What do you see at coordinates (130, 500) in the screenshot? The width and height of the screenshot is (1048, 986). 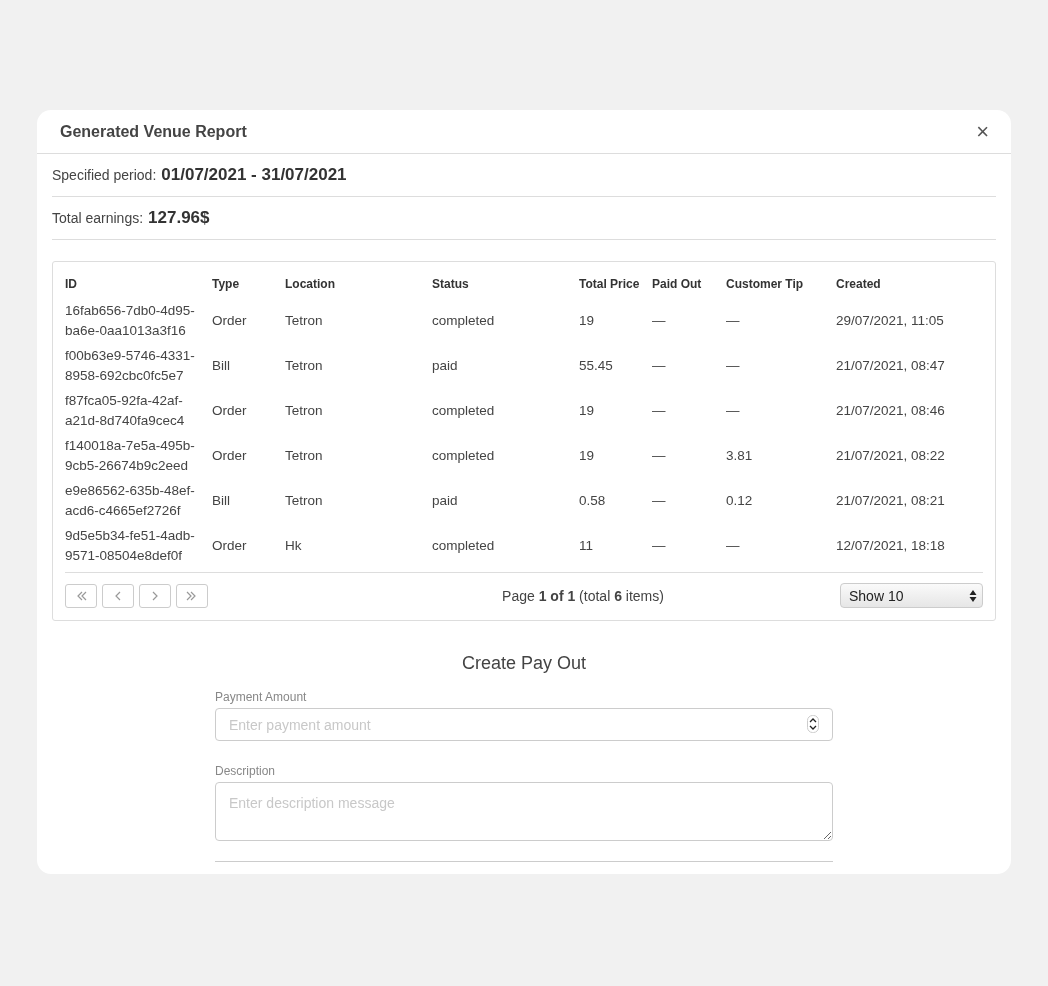 I see `table-cell-text: e9e86562-635b-48ef-acd6-c4665ef2726f` at bounding box center [130, 500].